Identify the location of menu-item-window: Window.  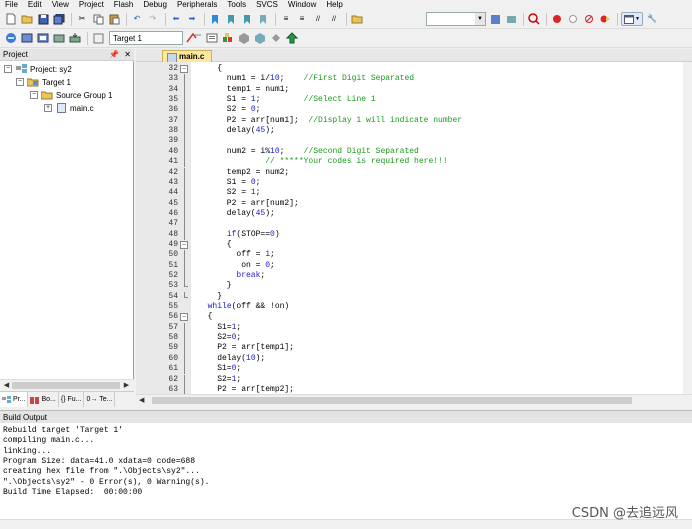
(302, 5).